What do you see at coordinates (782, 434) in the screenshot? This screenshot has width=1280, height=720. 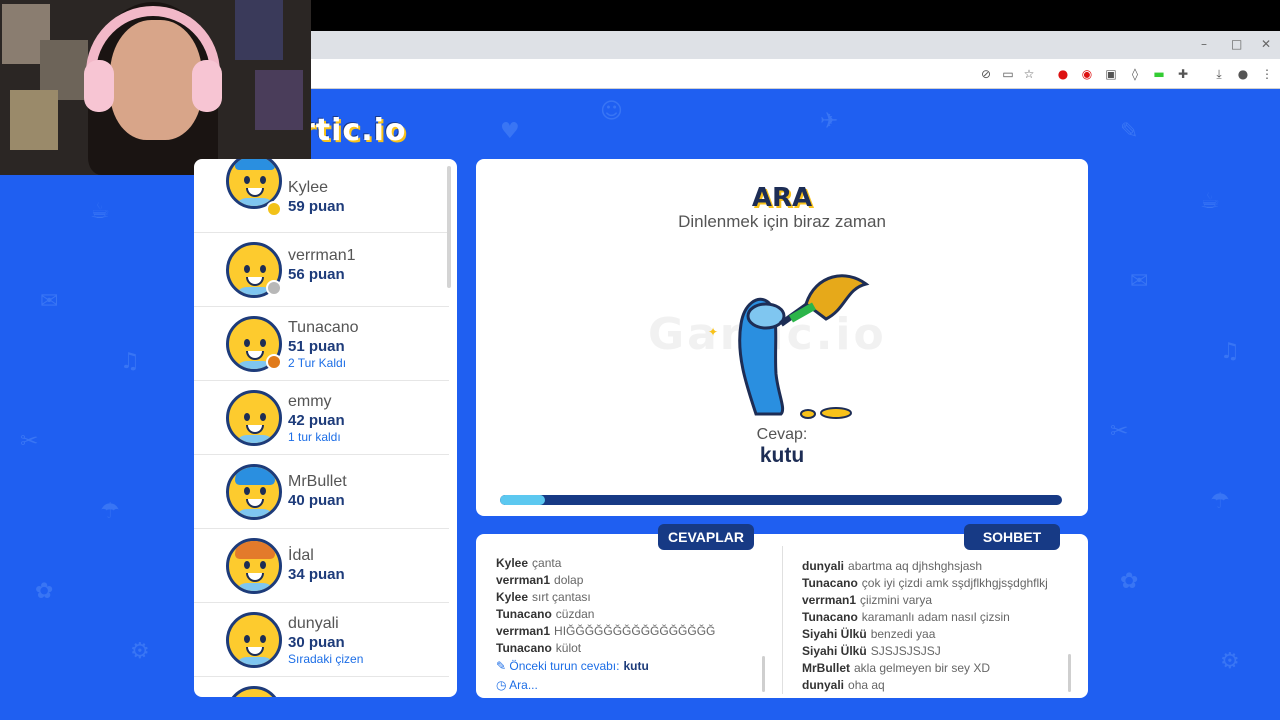 I see `answer-label: Cevap:` at bounding box center [782, 434].